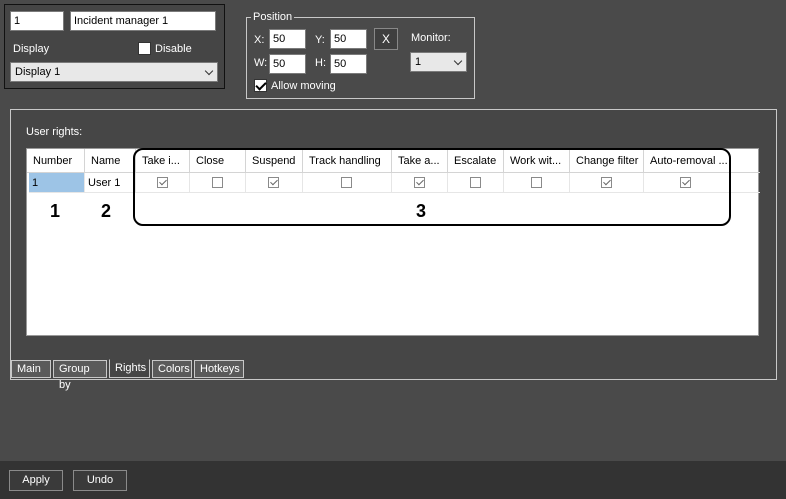  I want to click on callout-number-1: 1, so click(55, 211).